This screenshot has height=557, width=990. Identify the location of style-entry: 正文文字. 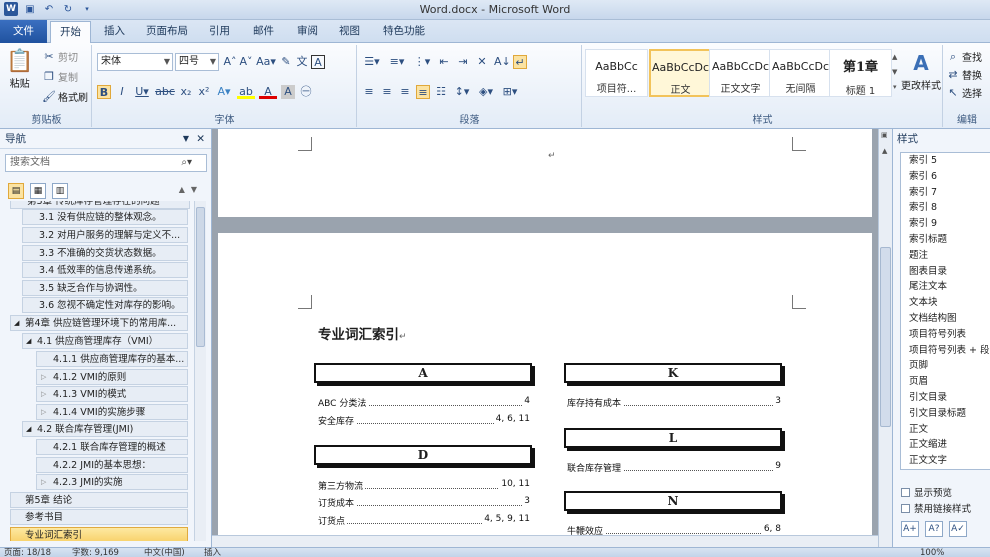
(945, 461).